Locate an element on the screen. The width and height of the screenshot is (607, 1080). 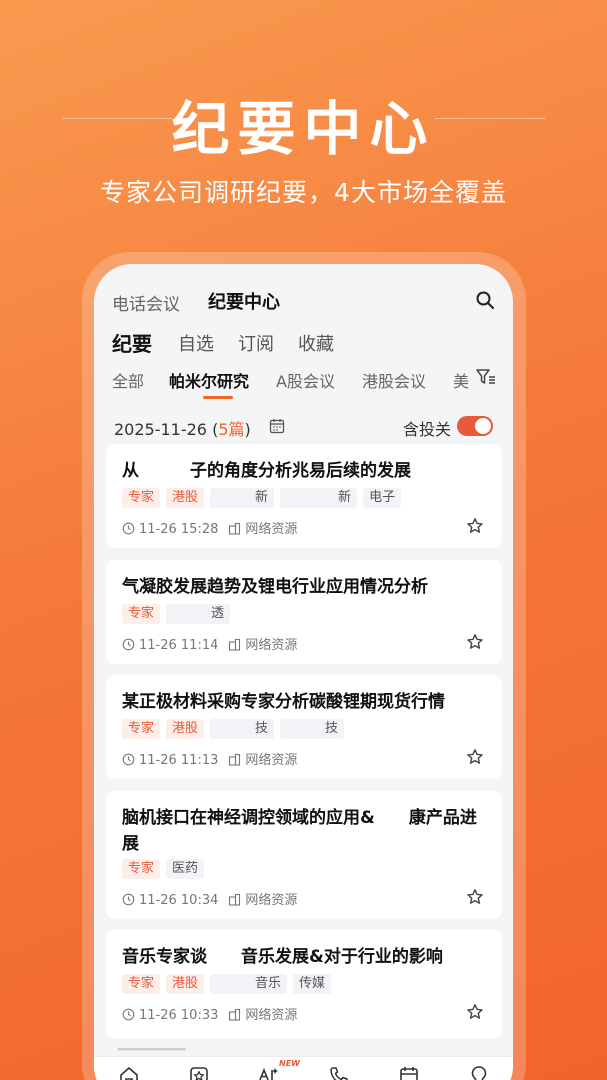
home-icon is located at coordinates (129, 1072).